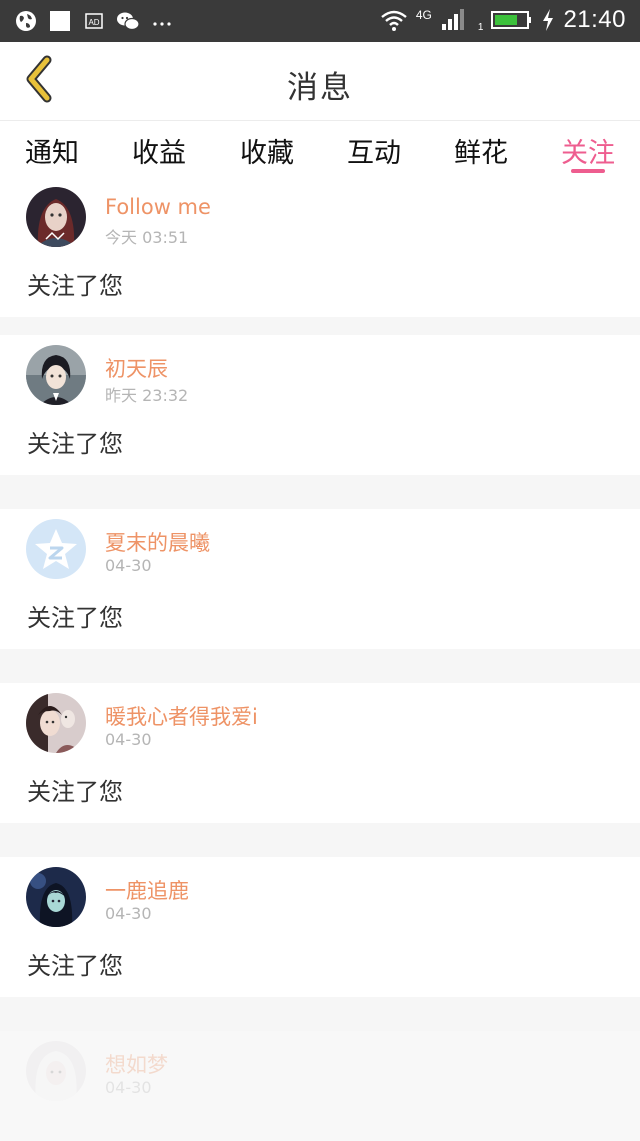 This screenshot has width=640, height=1141. What do you see at coordinates (481, 150) in the screenshot?
I see `tab-flowers: 鲜花` at bounding box center [481, 150].